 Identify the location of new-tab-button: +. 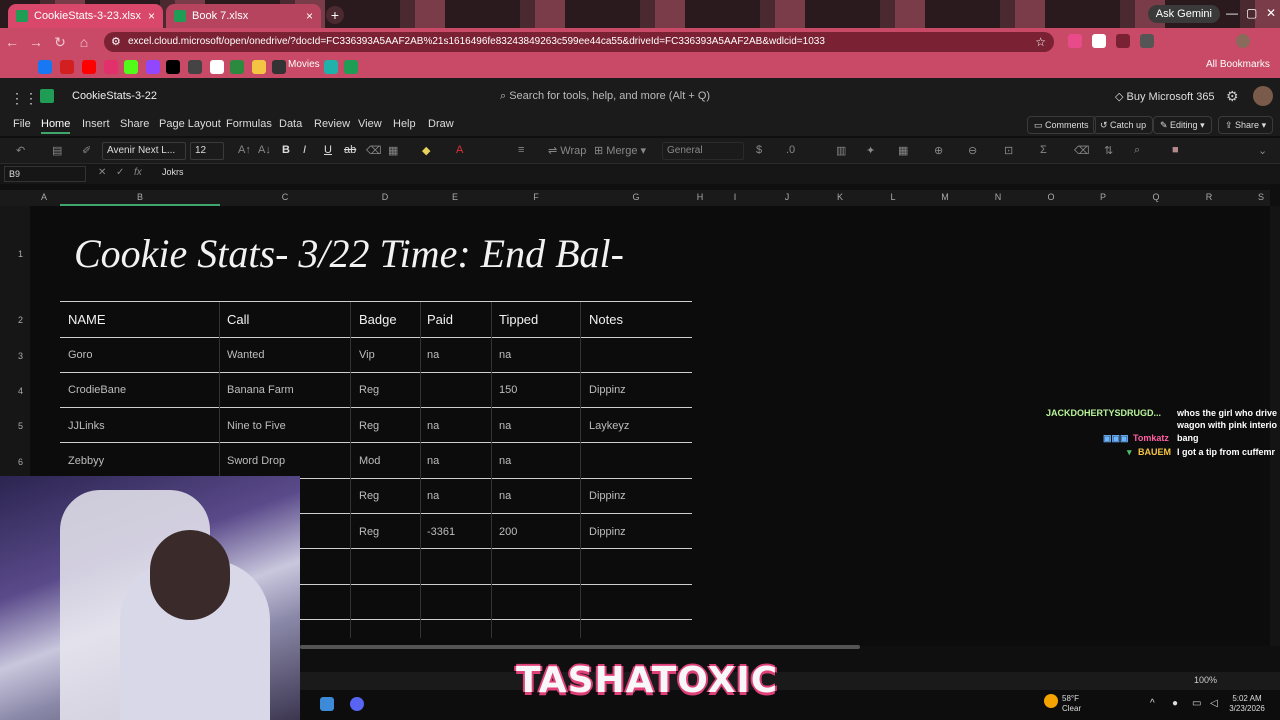
(335, 15).